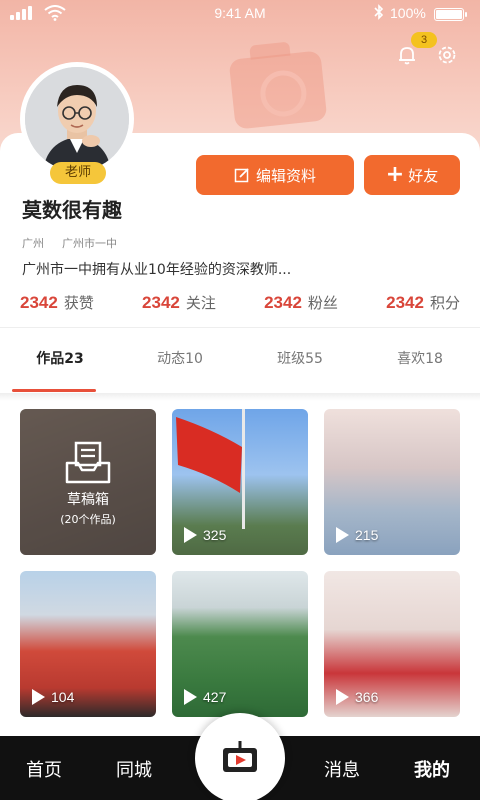  What do you see at coordinates (240, 14) in the screenshot?
I see `status-bar: 9:41 AM 100%` at bounding box center [240, 14].